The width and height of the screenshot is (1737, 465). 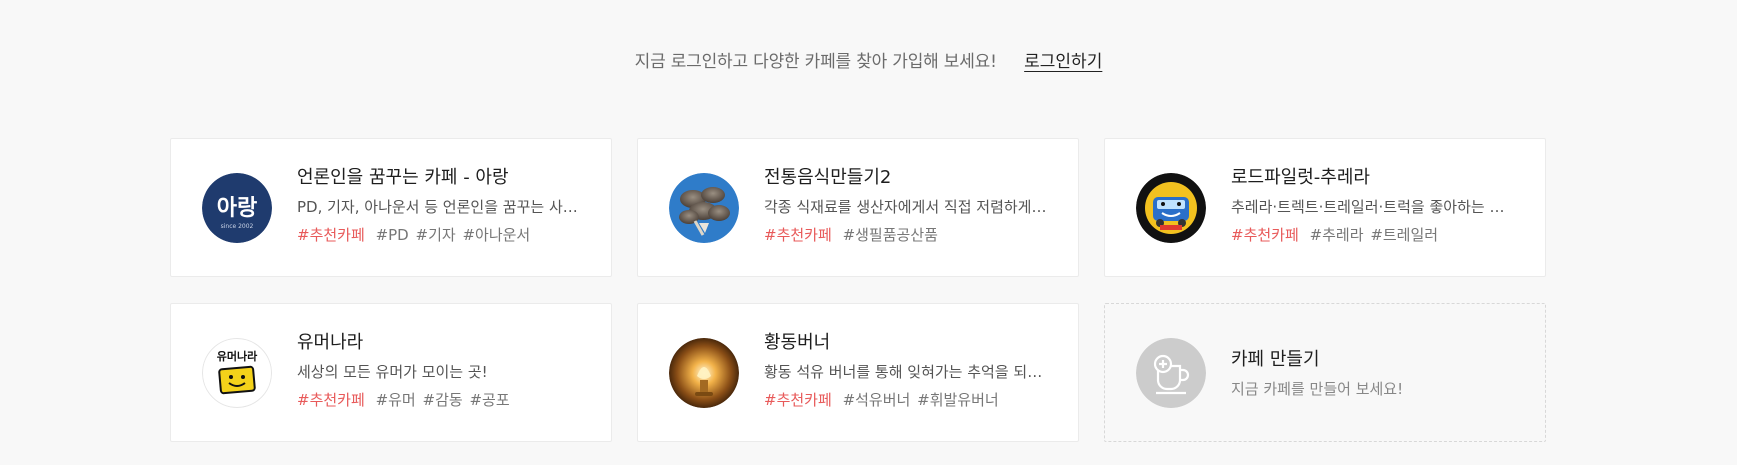 I want to click on cafe-description: 황동 석유 버너를 통해 잊혀가는 추억을 되새기는 곳, so click(x=906, y=372).